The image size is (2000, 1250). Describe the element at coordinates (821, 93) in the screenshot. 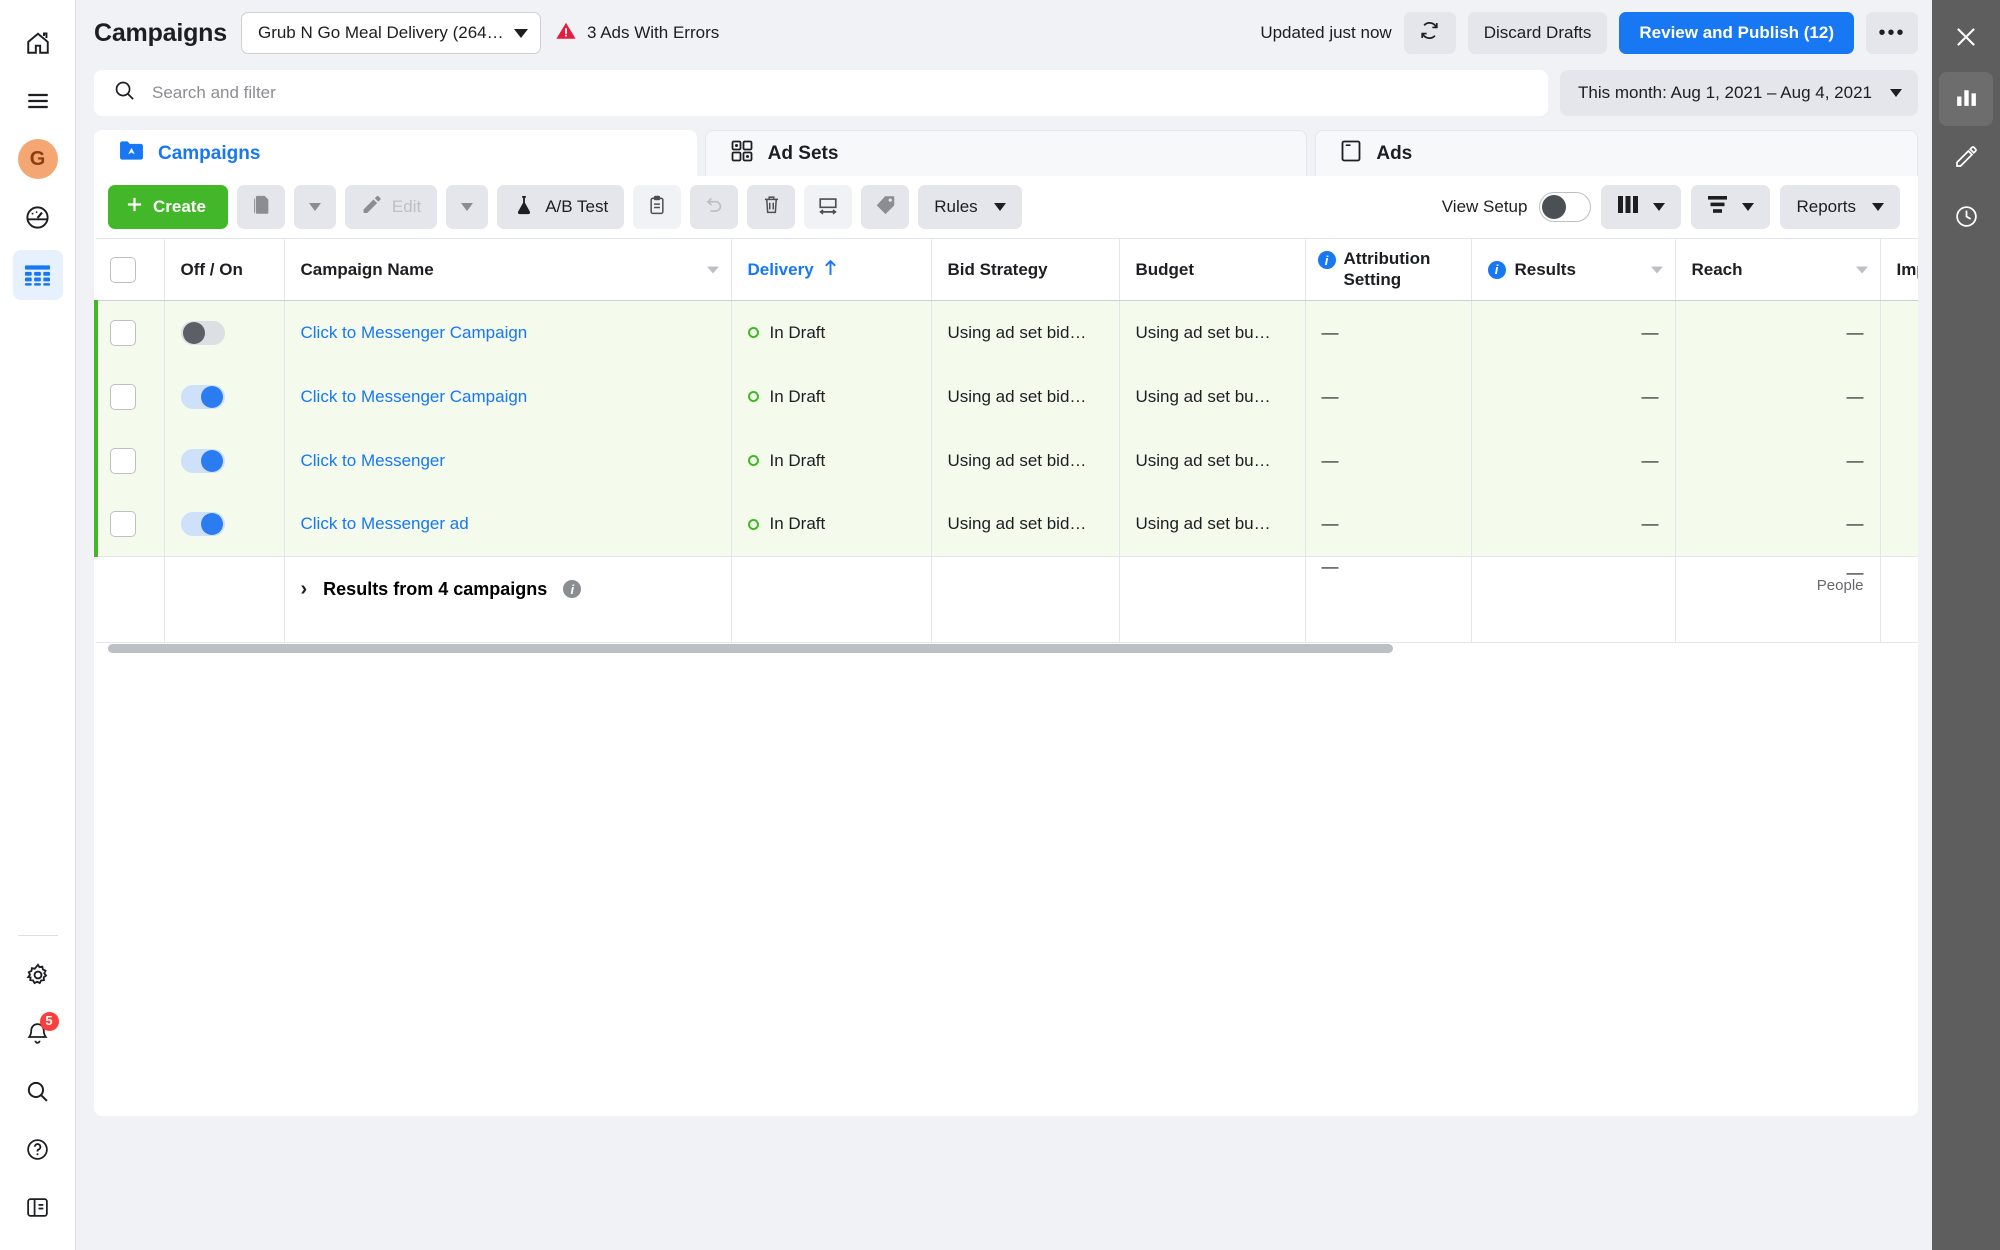

I see `search-and-filter-box: Search and filter` at that location.